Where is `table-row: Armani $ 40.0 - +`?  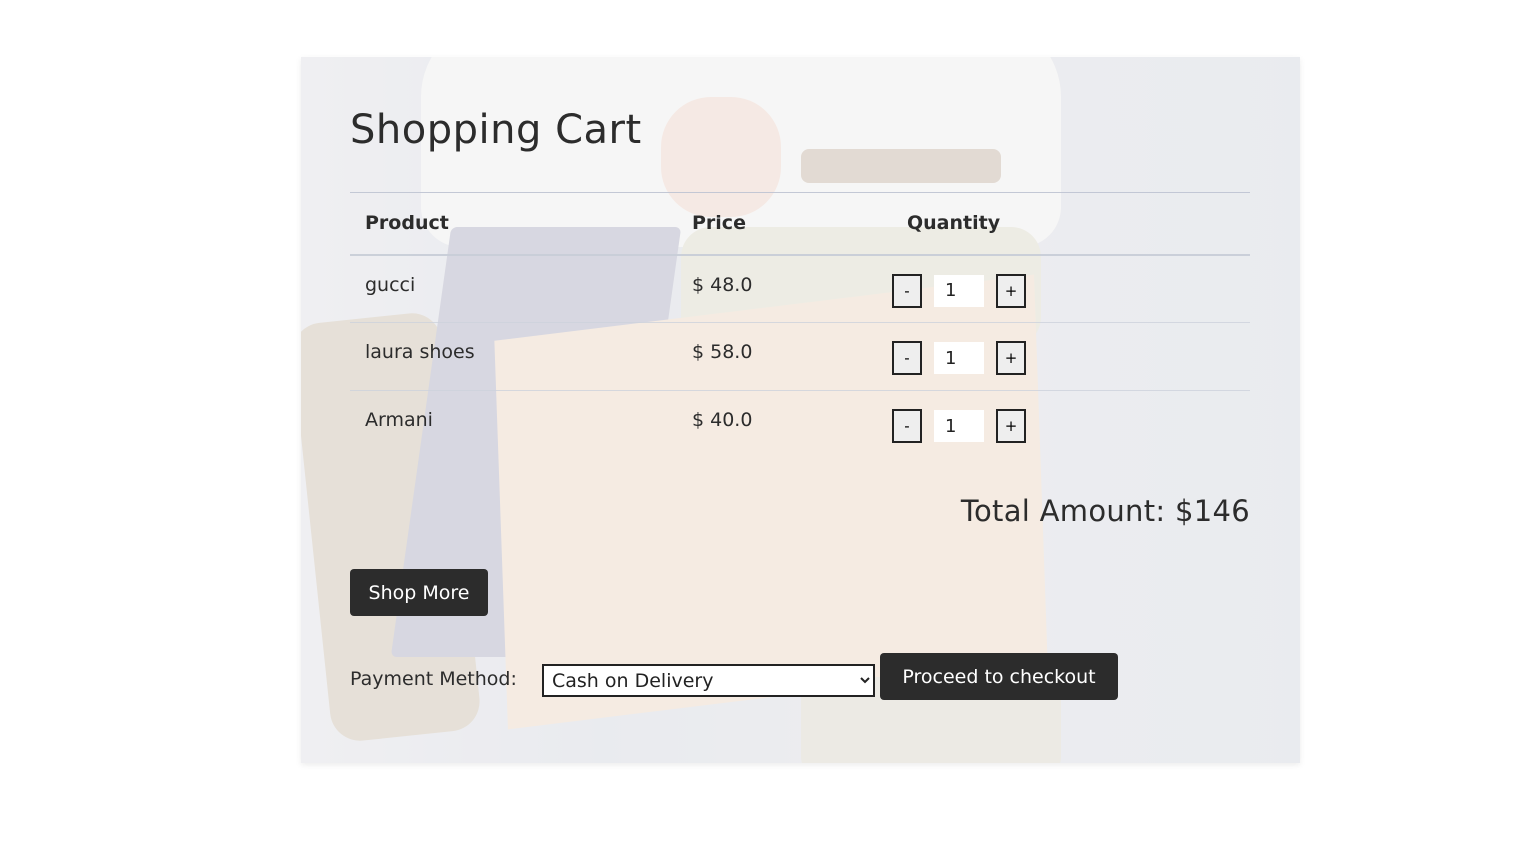 table-row: Armani $ 40.0 - + is located at coordinates (800, 425).